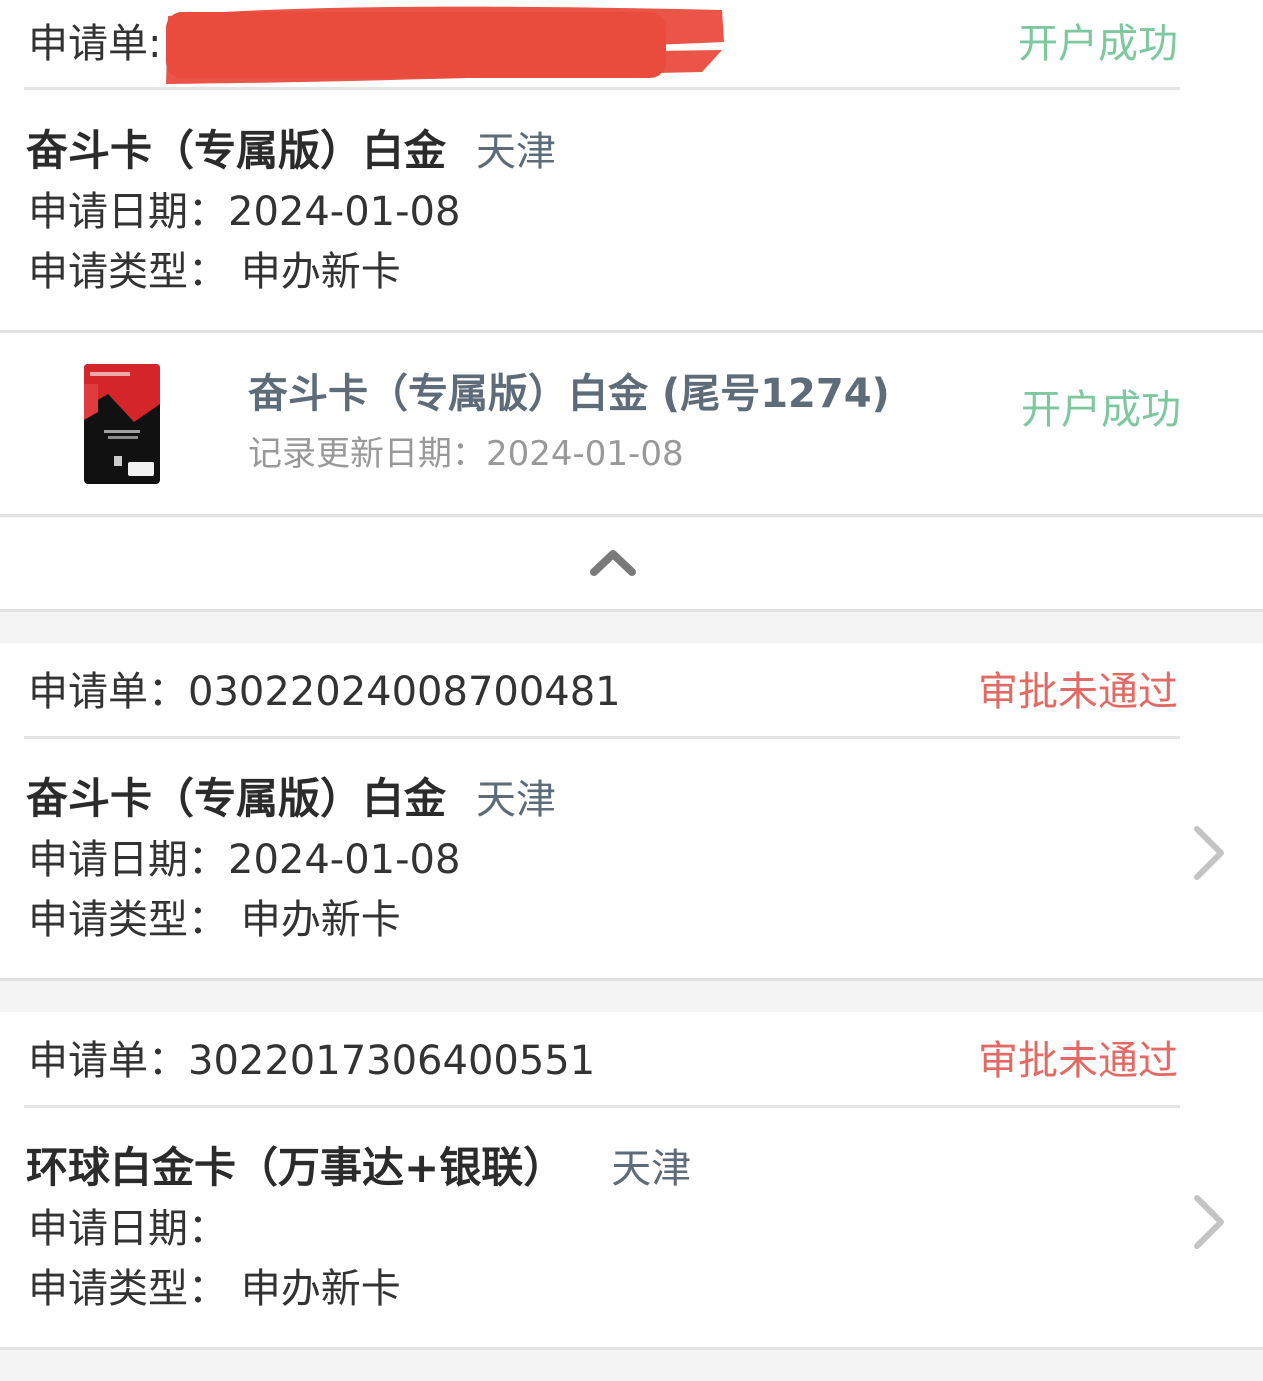 The image size is (1263, 1381). I want to click on redaction-mark, so click(445, 45).